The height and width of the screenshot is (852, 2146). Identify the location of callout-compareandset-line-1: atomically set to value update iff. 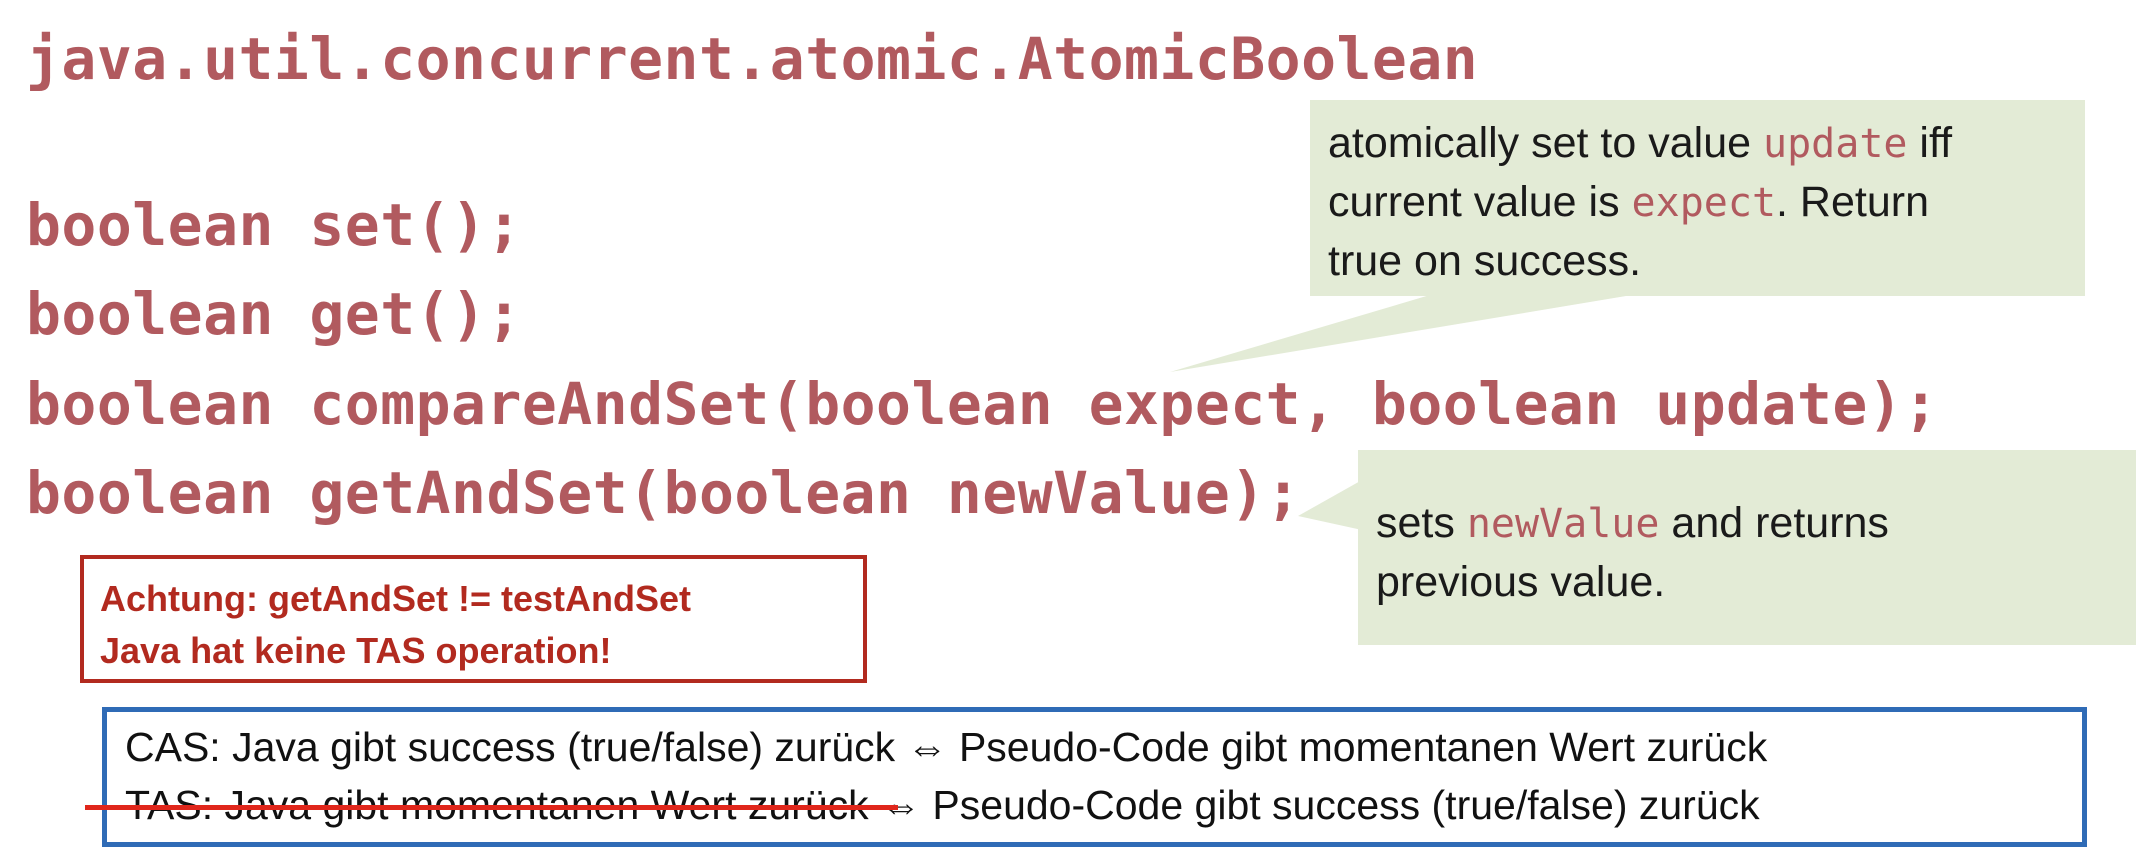
(1697, 143).